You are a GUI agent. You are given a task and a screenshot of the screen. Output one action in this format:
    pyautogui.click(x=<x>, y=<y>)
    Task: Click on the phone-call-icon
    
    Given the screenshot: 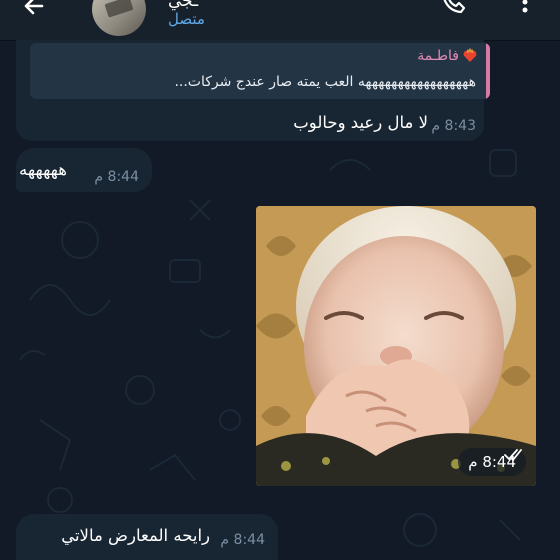 What is the action you would take?
    pyautogui.click(x=454, y=8)
    